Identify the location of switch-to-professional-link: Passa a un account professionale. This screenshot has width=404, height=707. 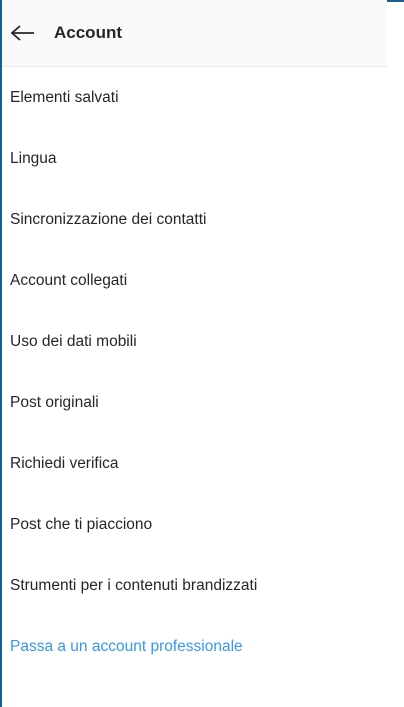
(194, 646).